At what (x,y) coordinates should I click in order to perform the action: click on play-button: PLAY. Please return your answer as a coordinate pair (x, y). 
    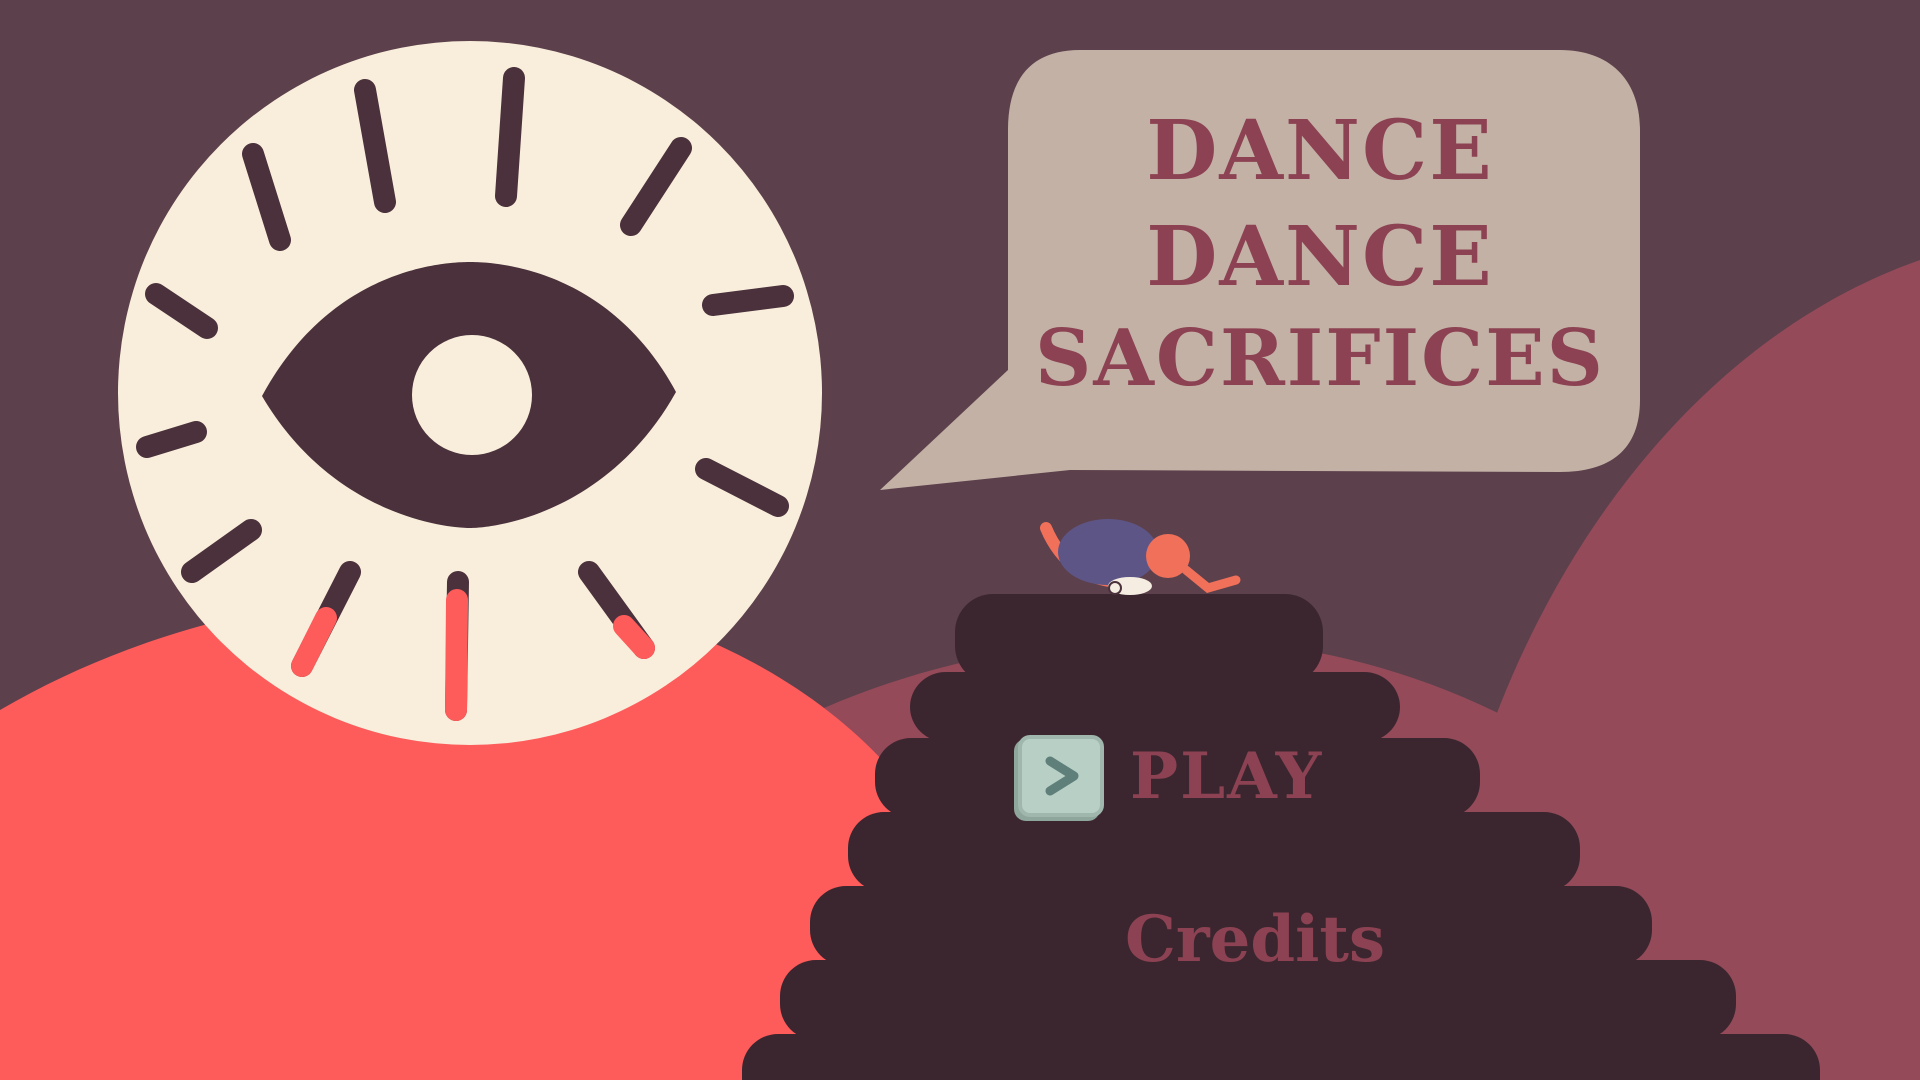
    Looking at the image, I should click on (1188, 776).